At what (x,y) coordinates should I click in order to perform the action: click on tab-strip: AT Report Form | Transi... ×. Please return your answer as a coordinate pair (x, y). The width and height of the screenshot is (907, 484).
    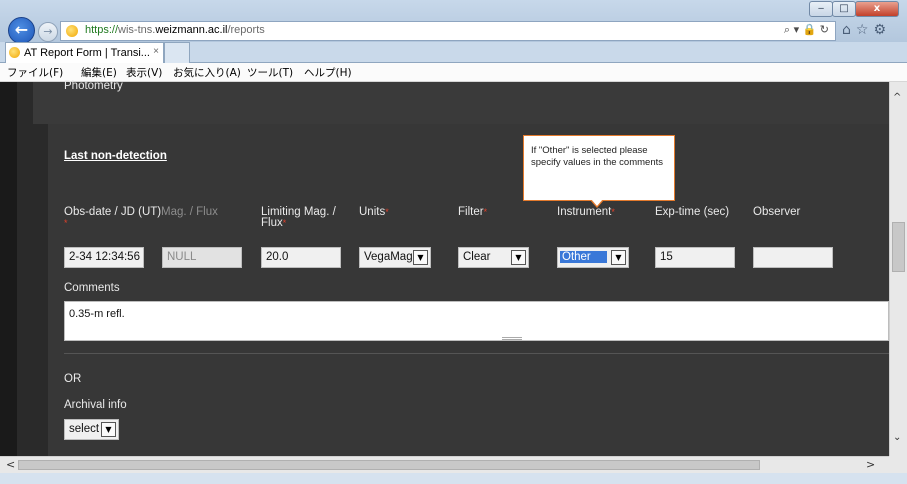
    Looking at the image, I should click on (453, 53).